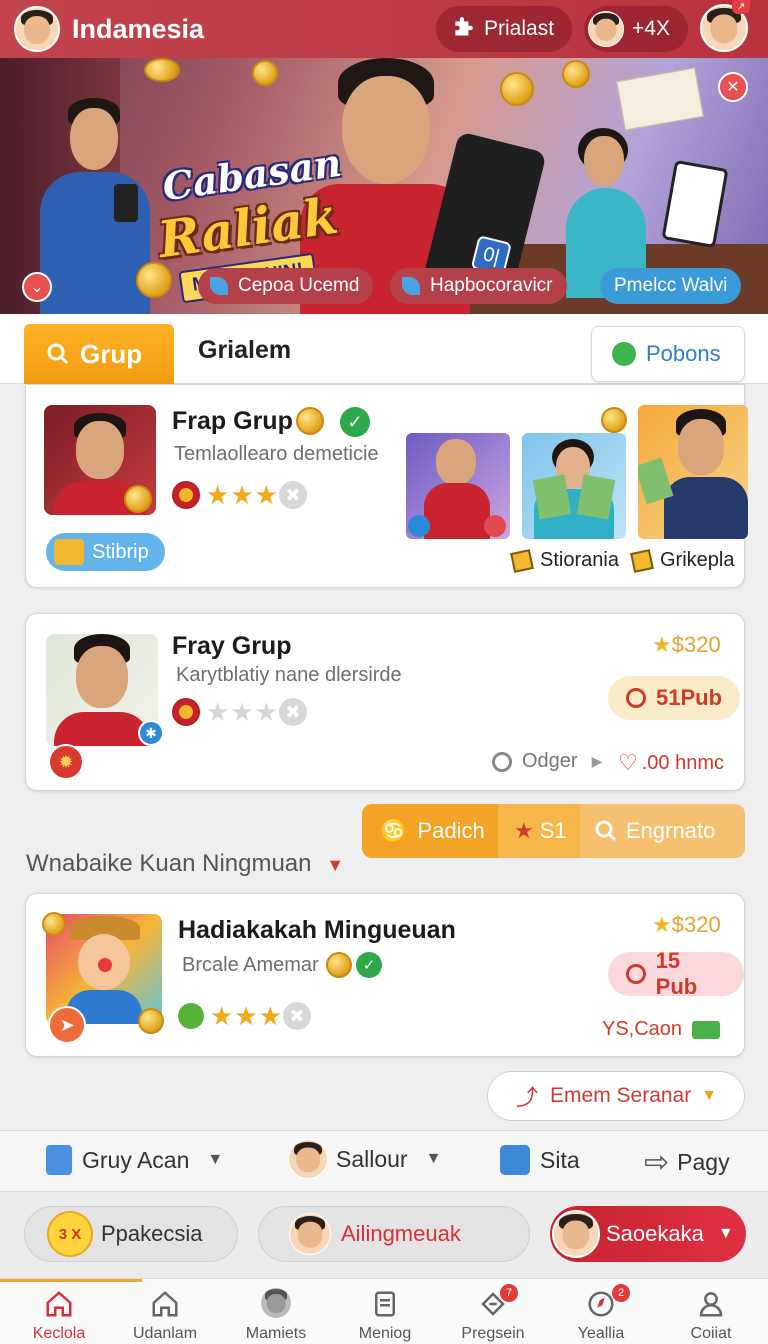 Image resolution: width=768 pixels, height=1344 pixels. Describe the element at coordinates (628, 762) in the screenshot. I see `heart-icon: ♡` at that location.